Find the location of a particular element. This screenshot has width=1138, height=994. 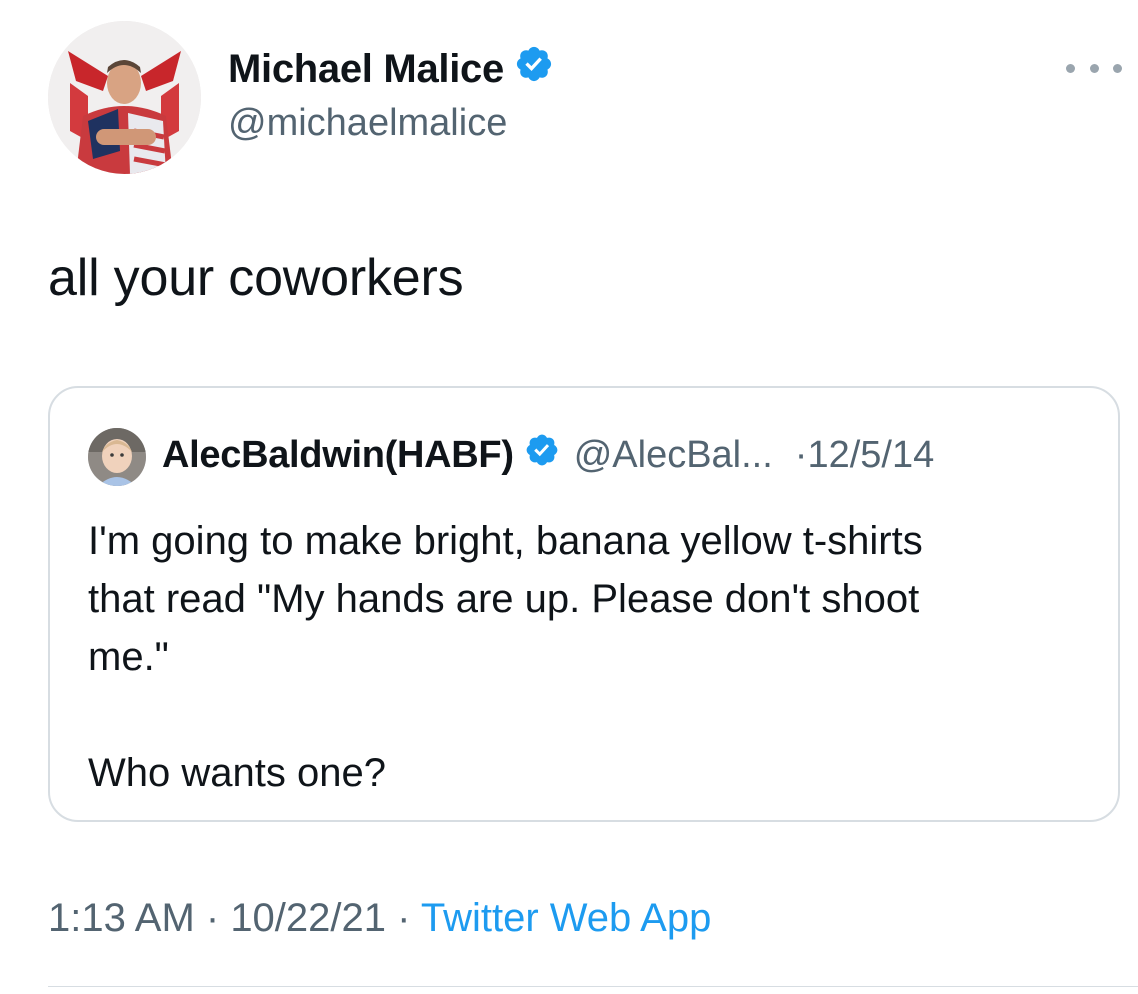

divider is located at coordinates (593, 986).